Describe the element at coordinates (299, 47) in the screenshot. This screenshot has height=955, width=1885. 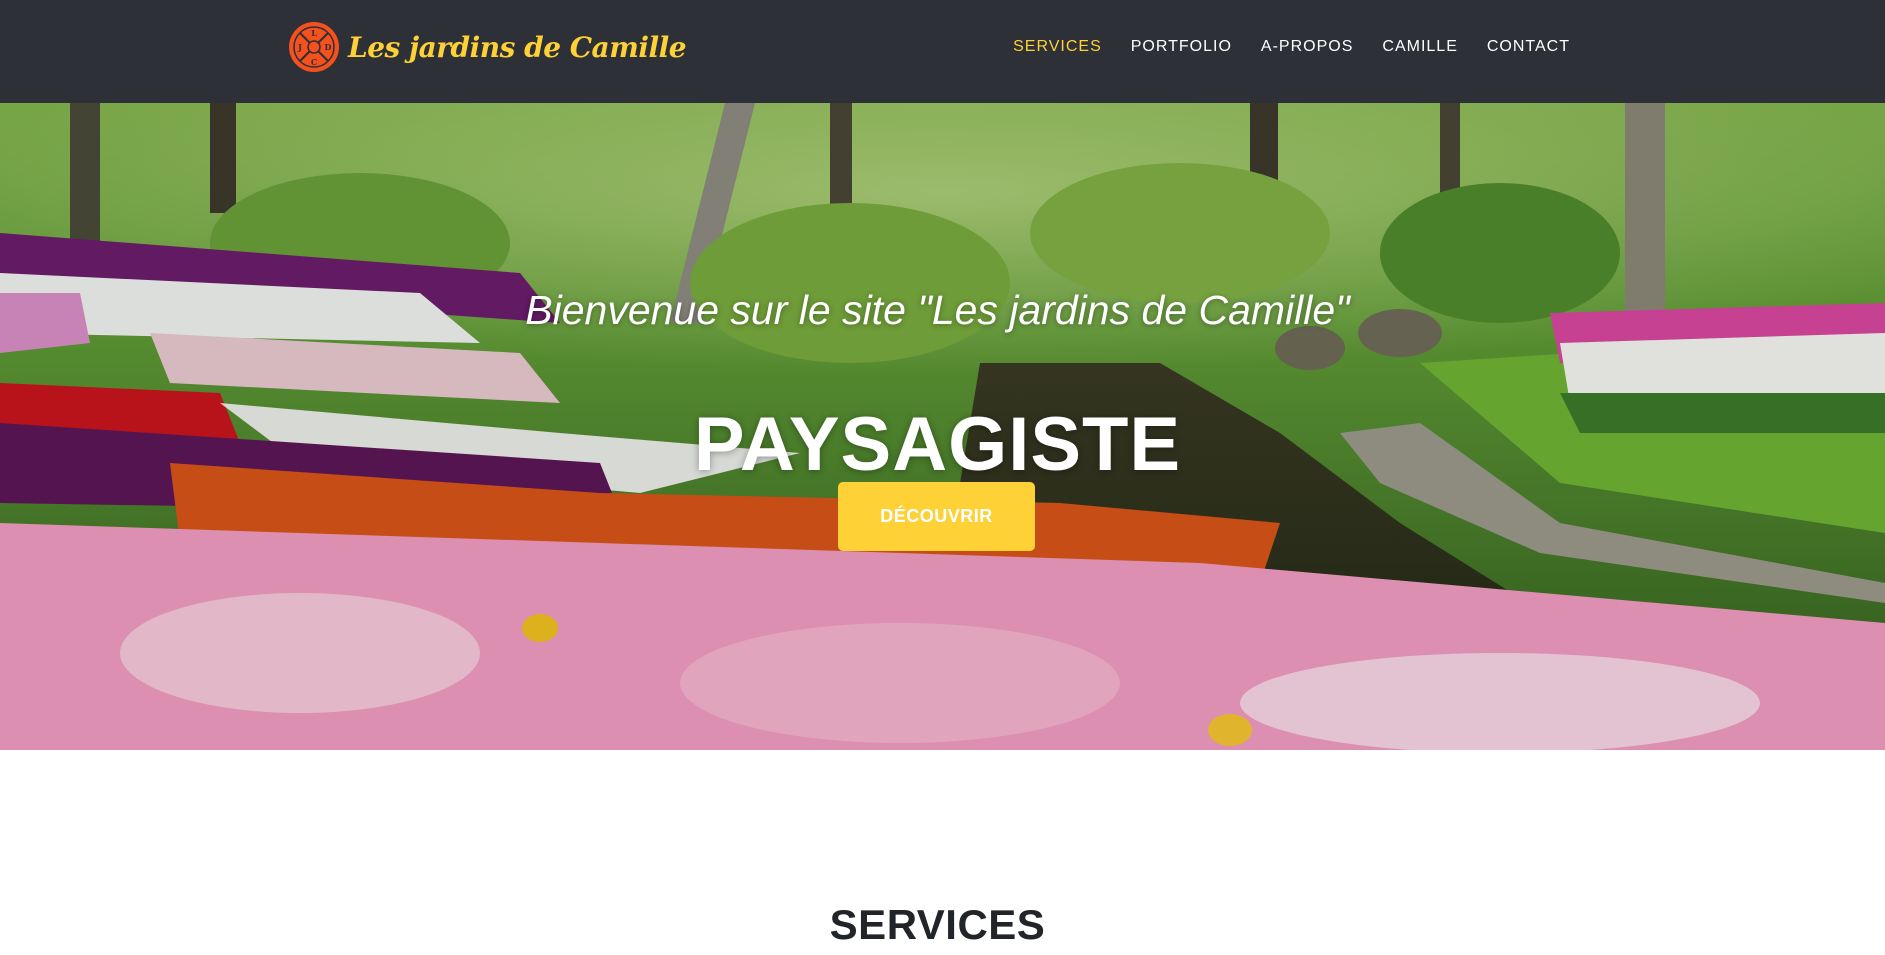
I see `logo-letter-left: J` at that location.